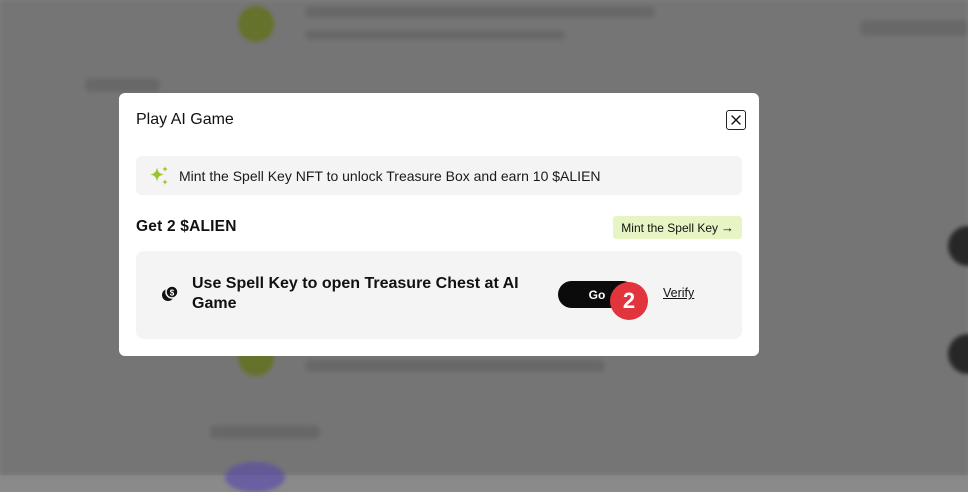  What do you see at coordinates (159, 175) in the screenshot?
I see `sparkle-icon` at bounding box center [159, 175].